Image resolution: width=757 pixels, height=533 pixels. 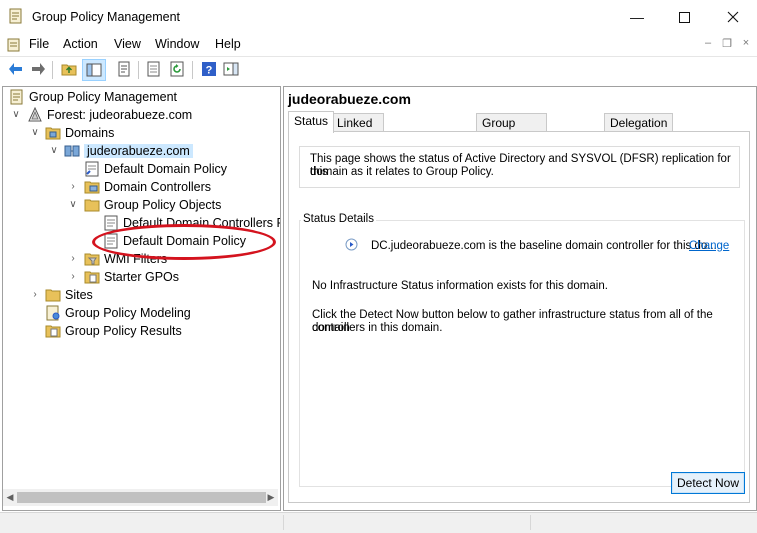 I want to click on tree-item-sites: Sites, so click(x=69, y=295).